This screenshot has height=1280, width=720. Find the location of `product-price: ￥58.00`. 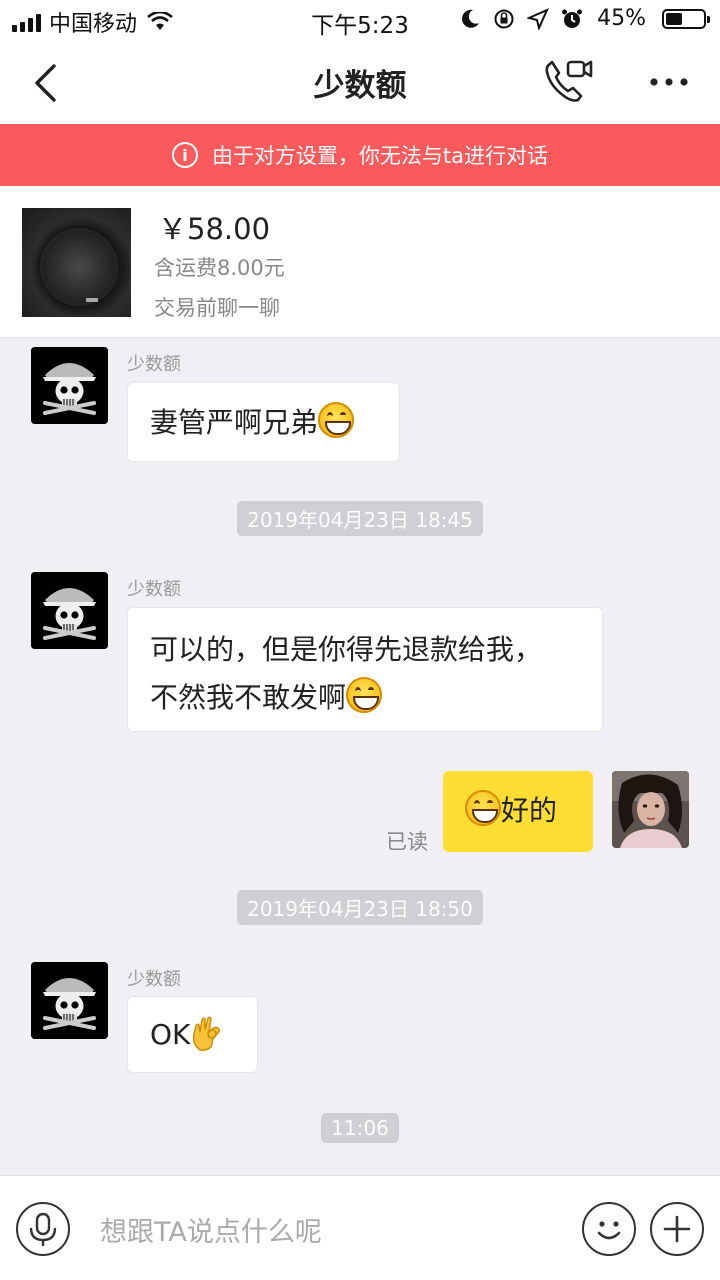

product-price: ￥58.00 is located at coordinates (214, 229).